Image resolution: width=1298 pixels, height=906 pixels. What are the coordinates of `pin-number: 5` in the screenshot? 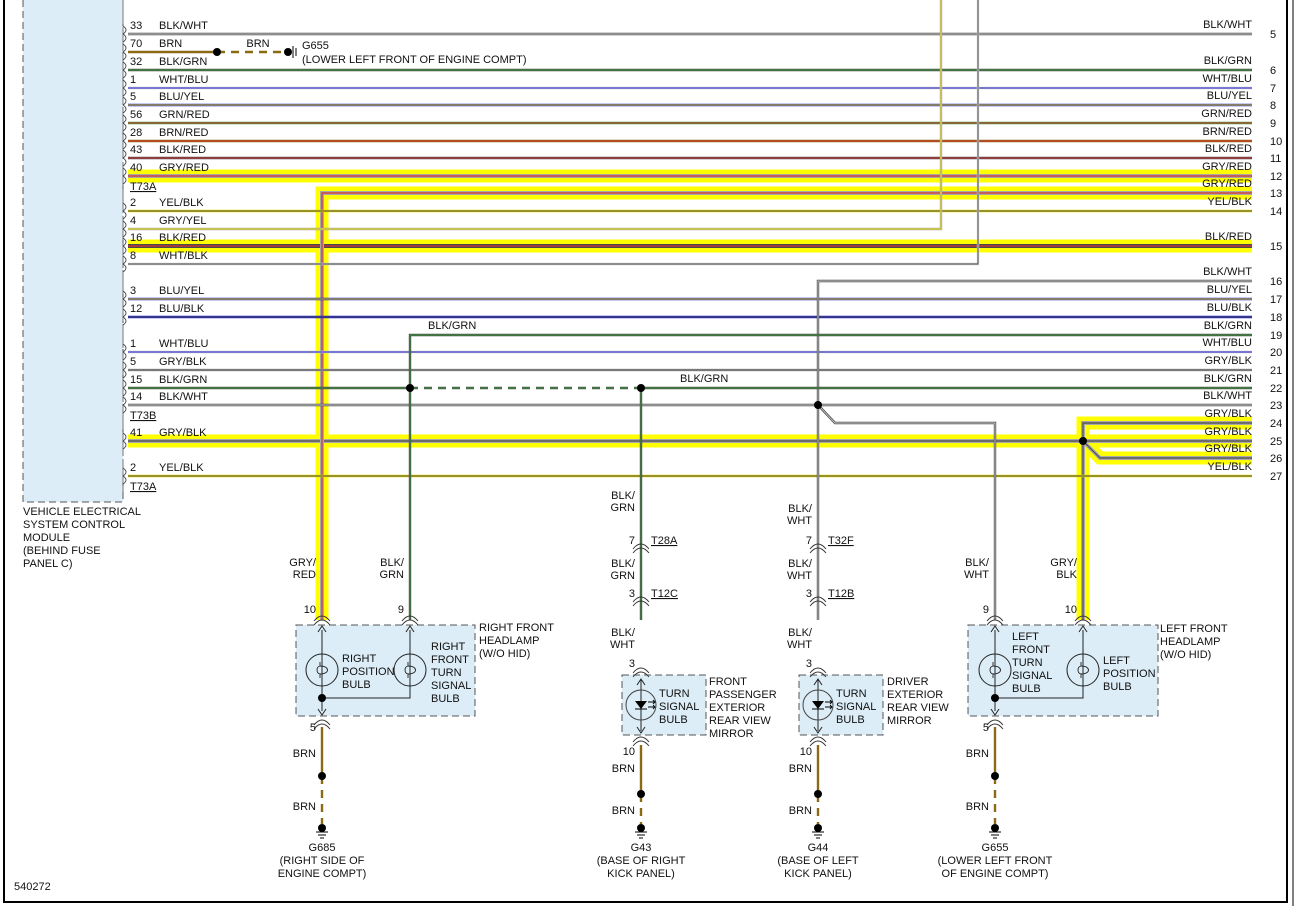 It's located at (986, 728).